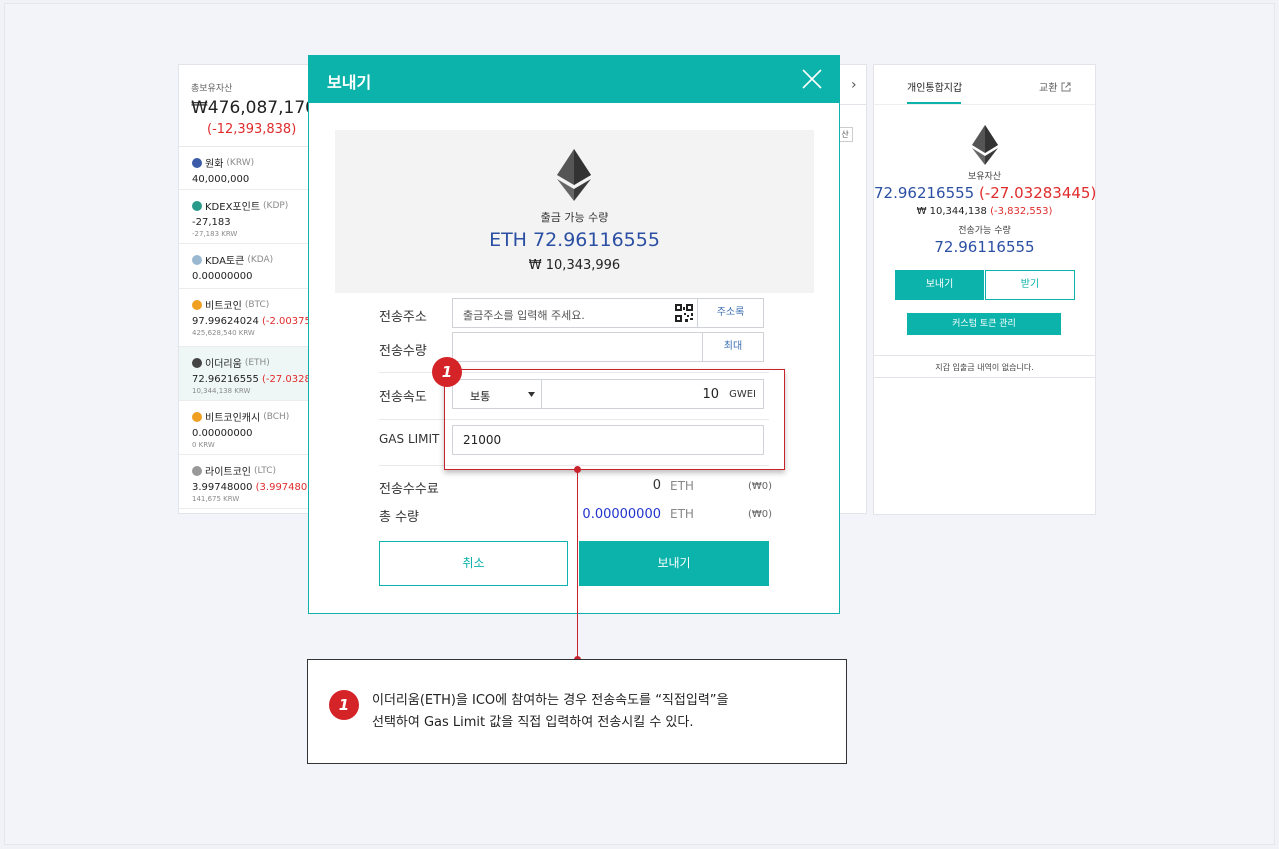 This screenshot has height=849, width=1279. Describe the element at coordinates (225, 379) in the screenshot. I see `coin-balance-value: 72.96216555` at that location.